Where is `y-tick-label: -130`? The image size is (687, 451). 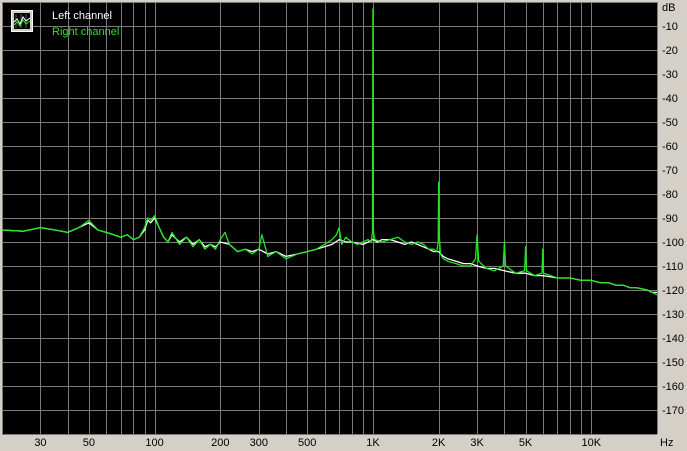
y-tick-label: -130 is located at coordinates (673, 315).